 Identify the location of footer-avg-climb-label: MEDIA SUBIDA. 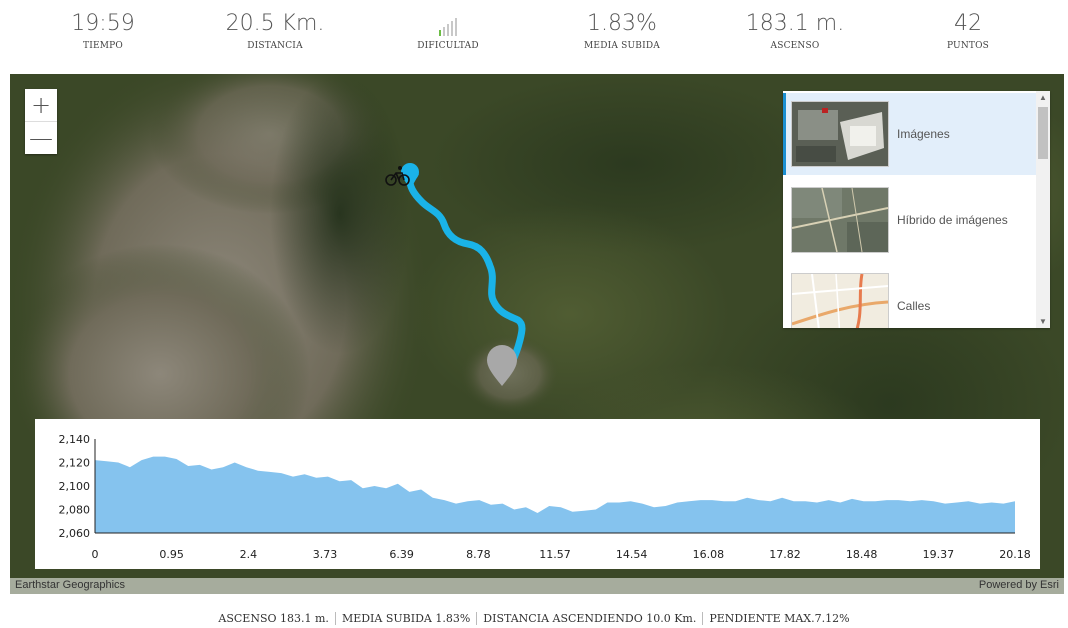
(386, 618).